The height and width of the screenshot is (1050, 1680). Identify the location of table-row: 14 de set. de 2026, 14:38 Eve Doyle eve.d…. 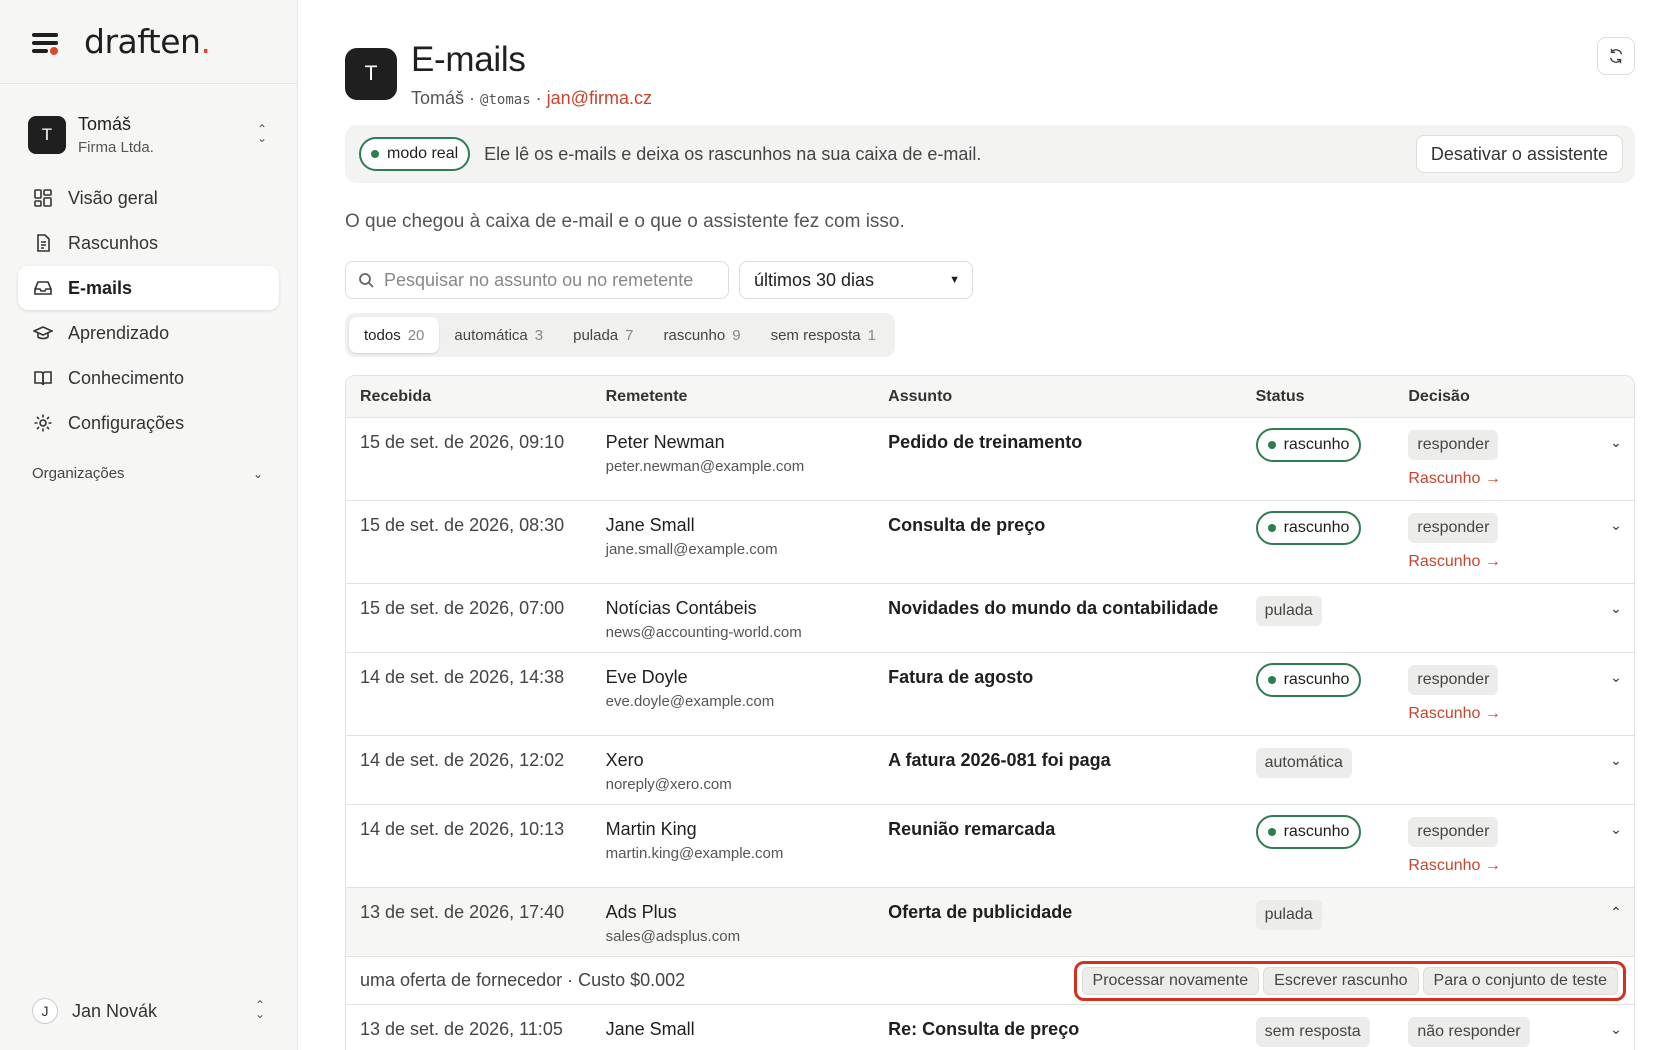
(990, 694).